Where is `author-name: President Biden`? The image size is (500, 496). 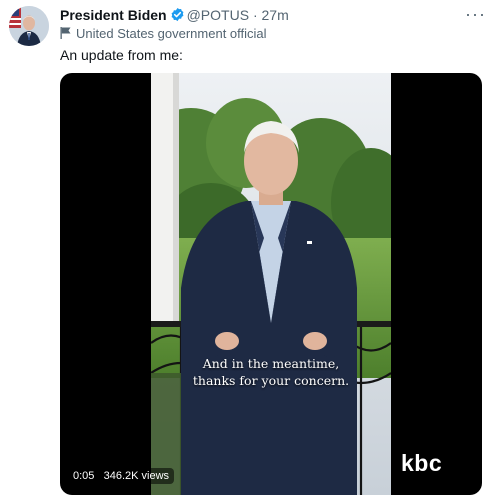
author-name: President Biden is located at coordinates (113, 15).